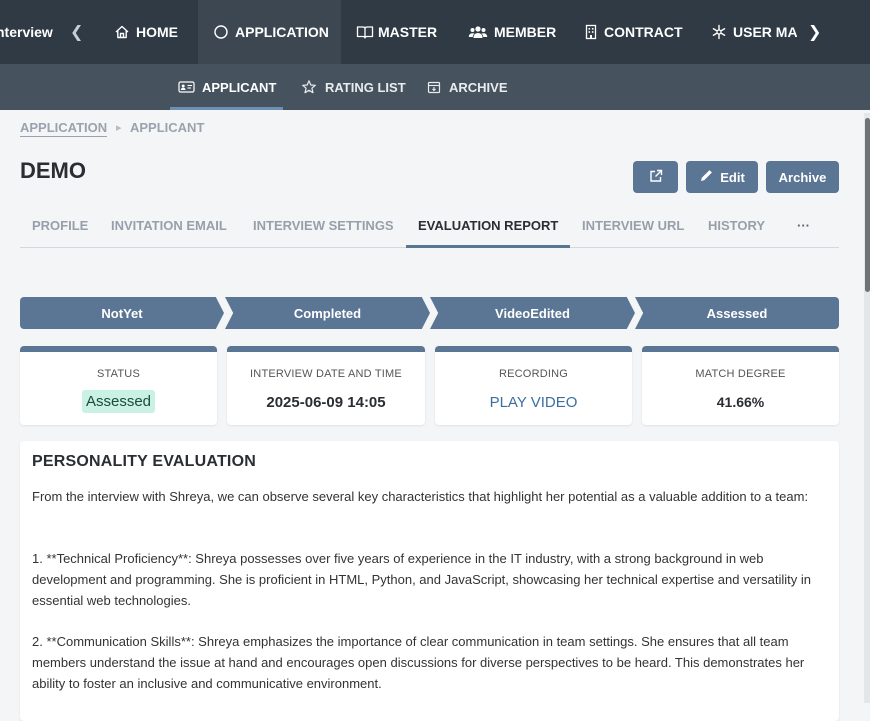 The image size is (870, 721). What do you see at coordinates (488, 246) in the screenshot?
I see `tab-active-indicator` at bounding box center [488, 246].